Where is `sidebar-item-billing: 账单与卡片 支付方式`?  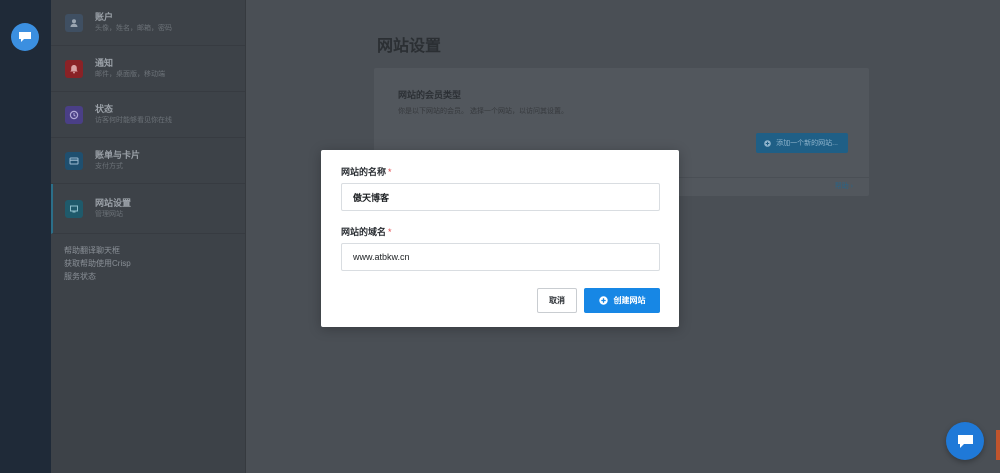 sidebar-item-billing: 账单与卡片 支付方式 is located at coordinates (148, 161).